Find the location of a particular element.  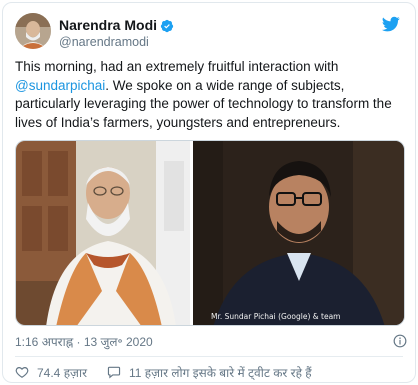

divider is located at coordinates (209, 356).